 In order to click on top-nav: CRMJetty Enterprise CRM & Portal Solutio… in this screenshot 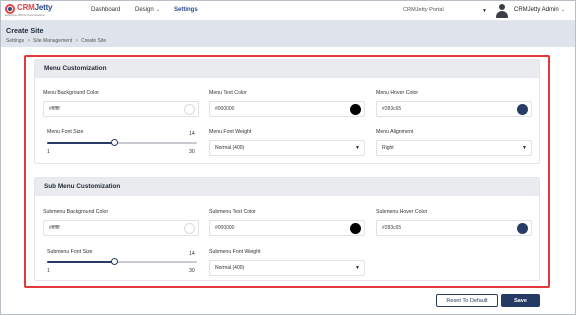, I will do `click(288, 11)`.